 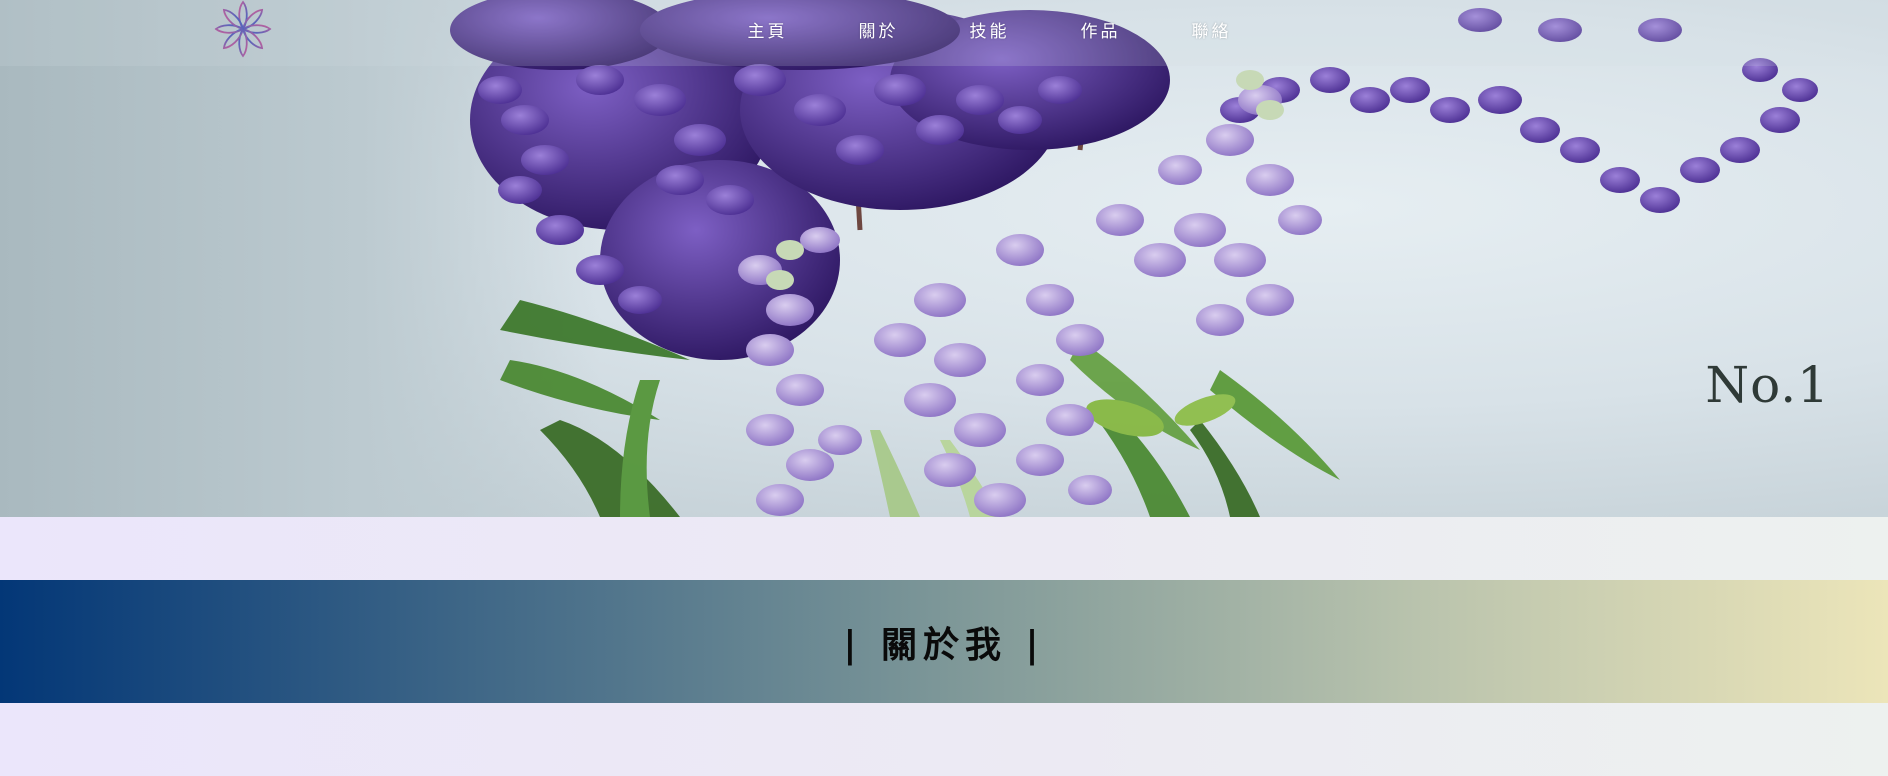 What do you see at coordinates (1767, 385) in the screenshot?
I see `hero-number-label: No.1` at bounding box center [1767, 385].